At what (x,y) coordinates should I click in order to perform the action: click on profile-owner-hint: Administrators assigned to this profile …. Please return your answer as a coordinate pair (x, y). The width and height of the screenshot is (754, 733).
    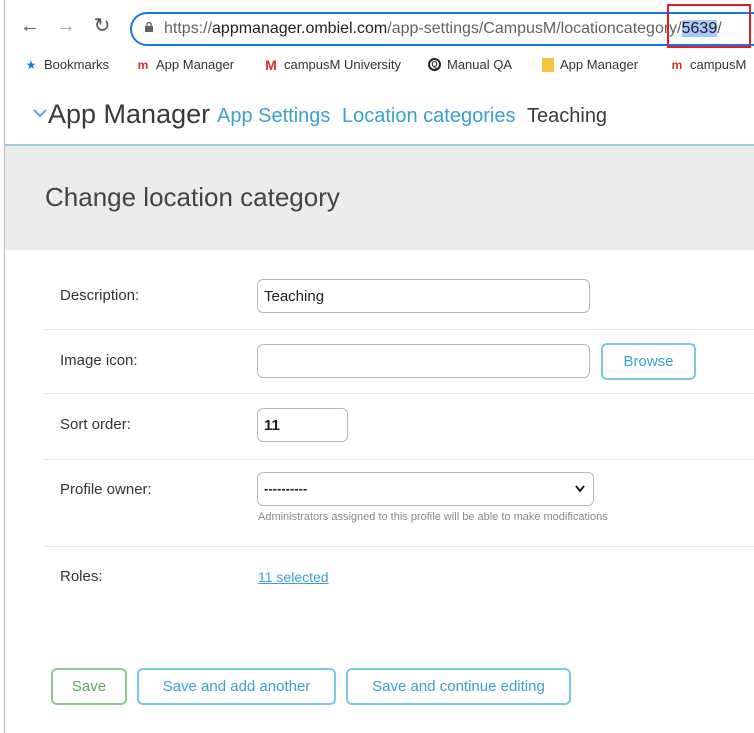
    Looking at the image, I should click on (433, 517).